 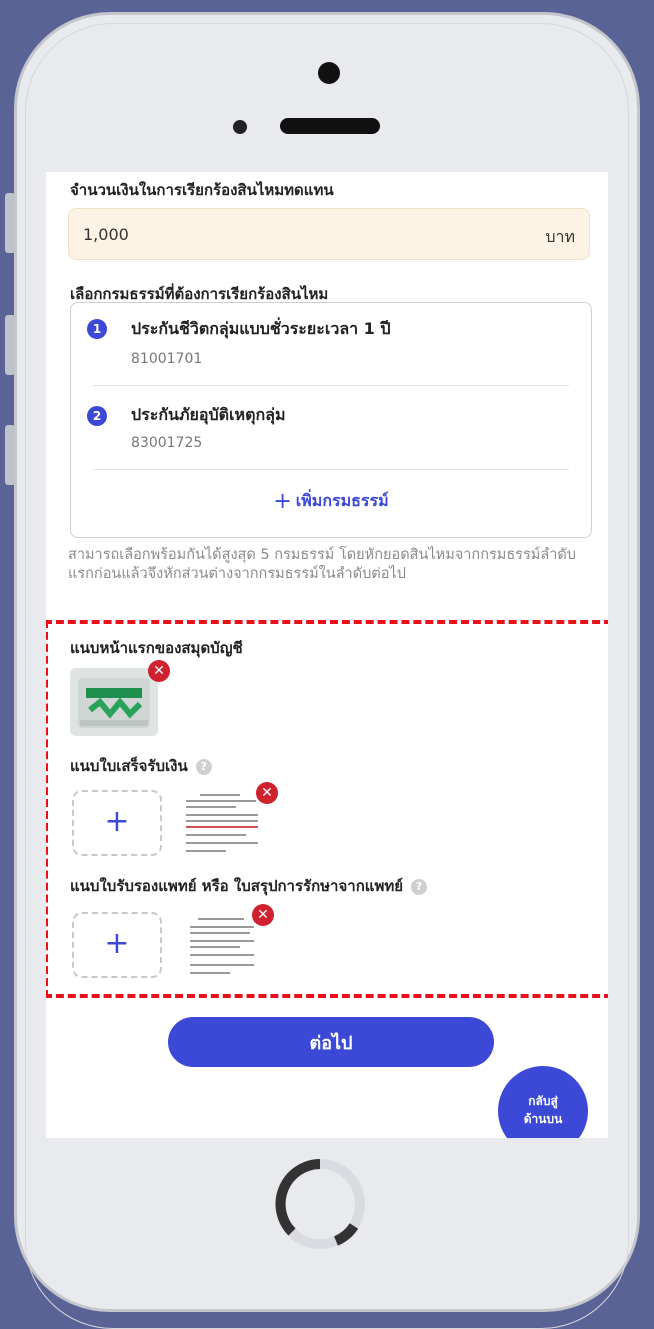 I want to click on remove-receipt-icon: ✕, so click(x=267, y=793).